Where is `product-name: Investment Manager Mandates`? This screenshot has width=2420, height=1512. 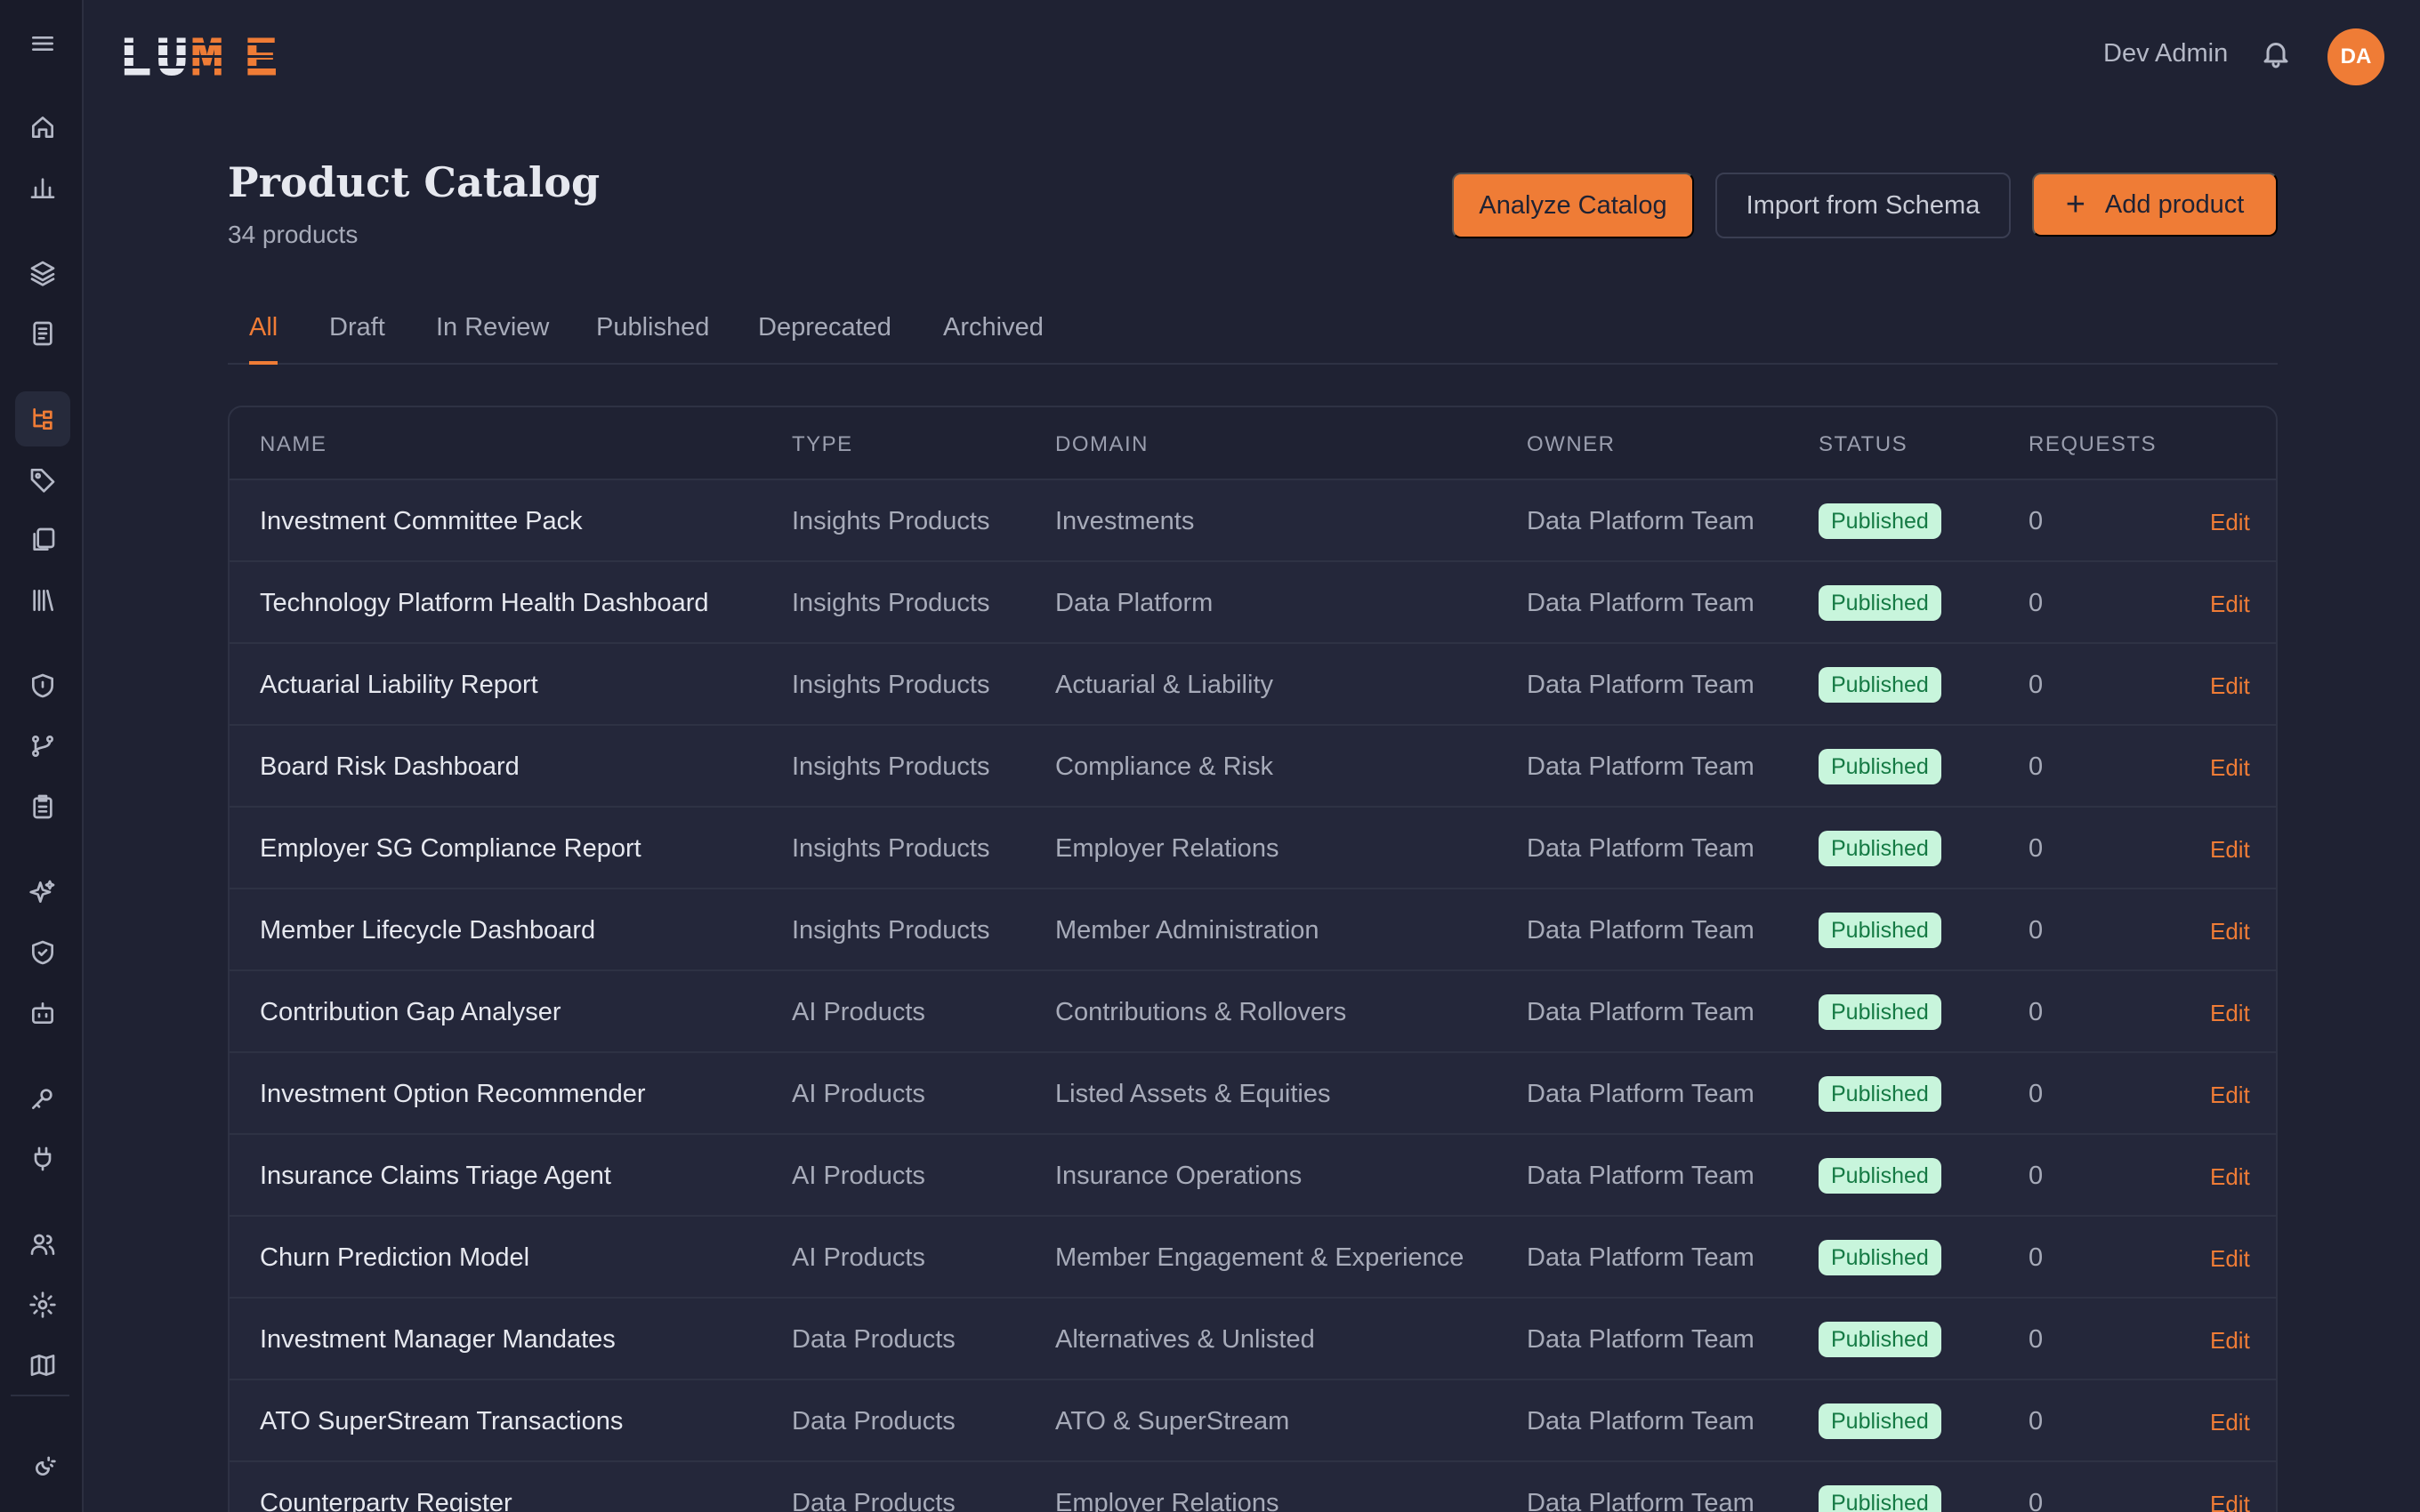
product-name: Investment Manager Mandates is located at coordinates (438, 1340).